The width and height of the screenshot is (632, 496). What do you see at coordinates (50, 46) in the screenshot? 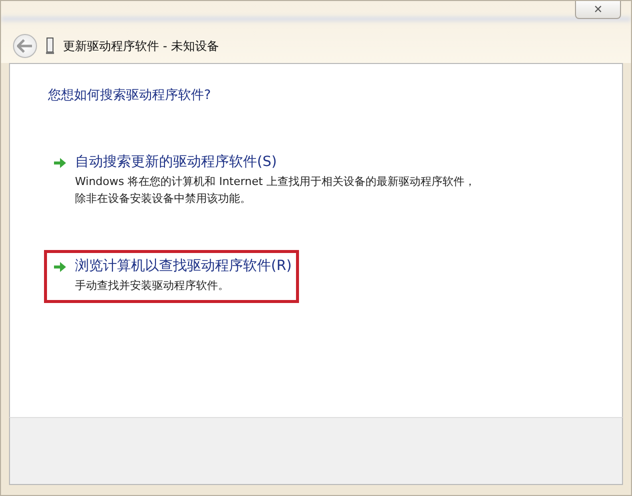
I see `device-icon` at bounding box center [50, 46].